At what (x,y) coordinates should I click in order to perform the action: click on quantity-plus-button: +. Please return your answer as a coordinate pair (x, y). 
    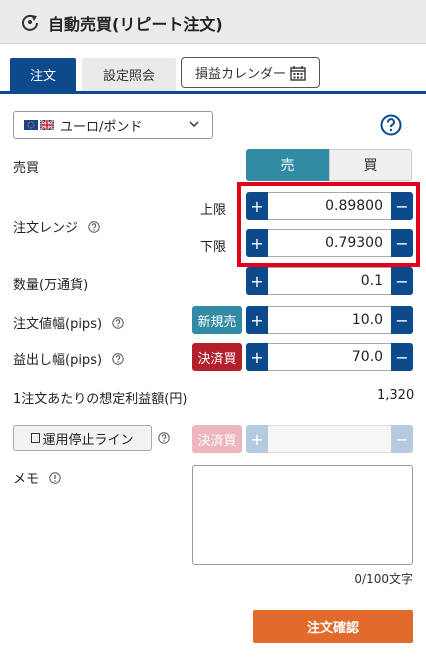
    Looking at the image, I should click on (257, 281).